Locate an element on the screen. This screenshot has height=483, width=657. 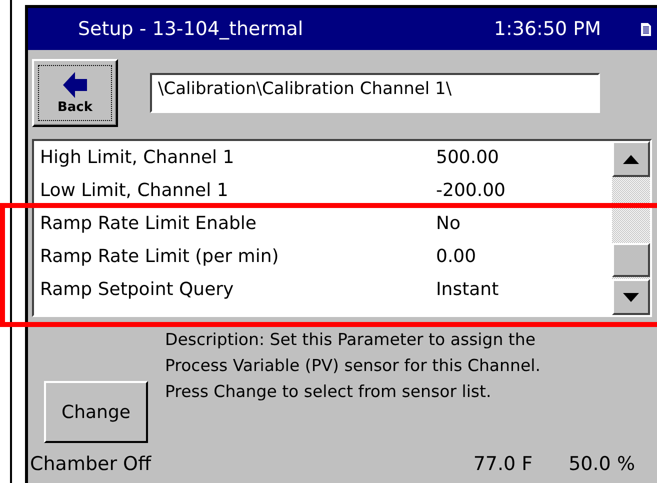
back-button: Back is located at coordinates (75, 93).